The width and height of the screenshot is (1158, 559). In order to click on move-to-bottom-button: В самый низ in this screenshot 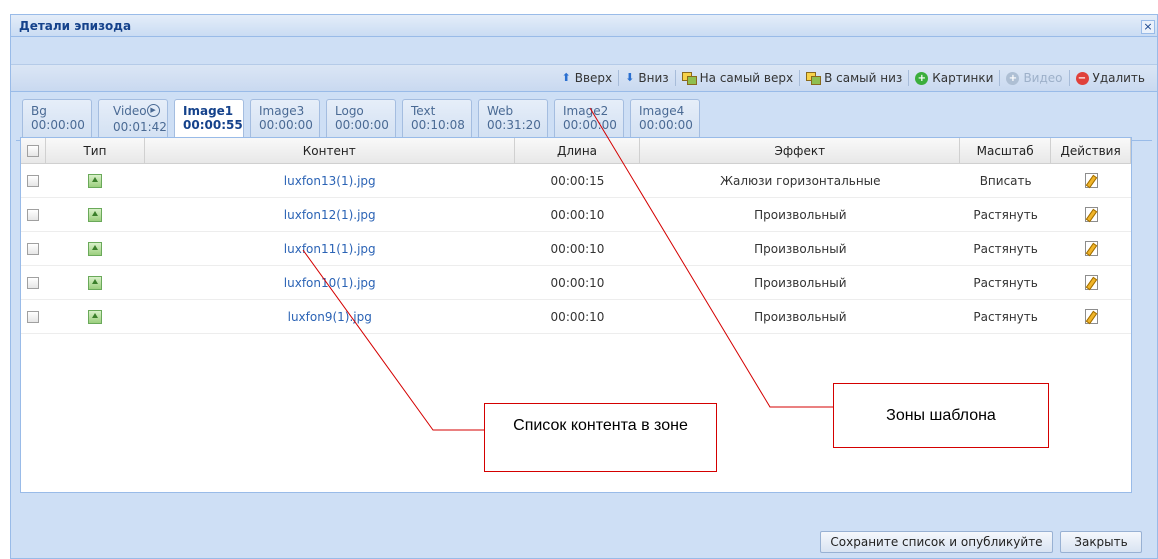, I will do `click(854, 78)`.